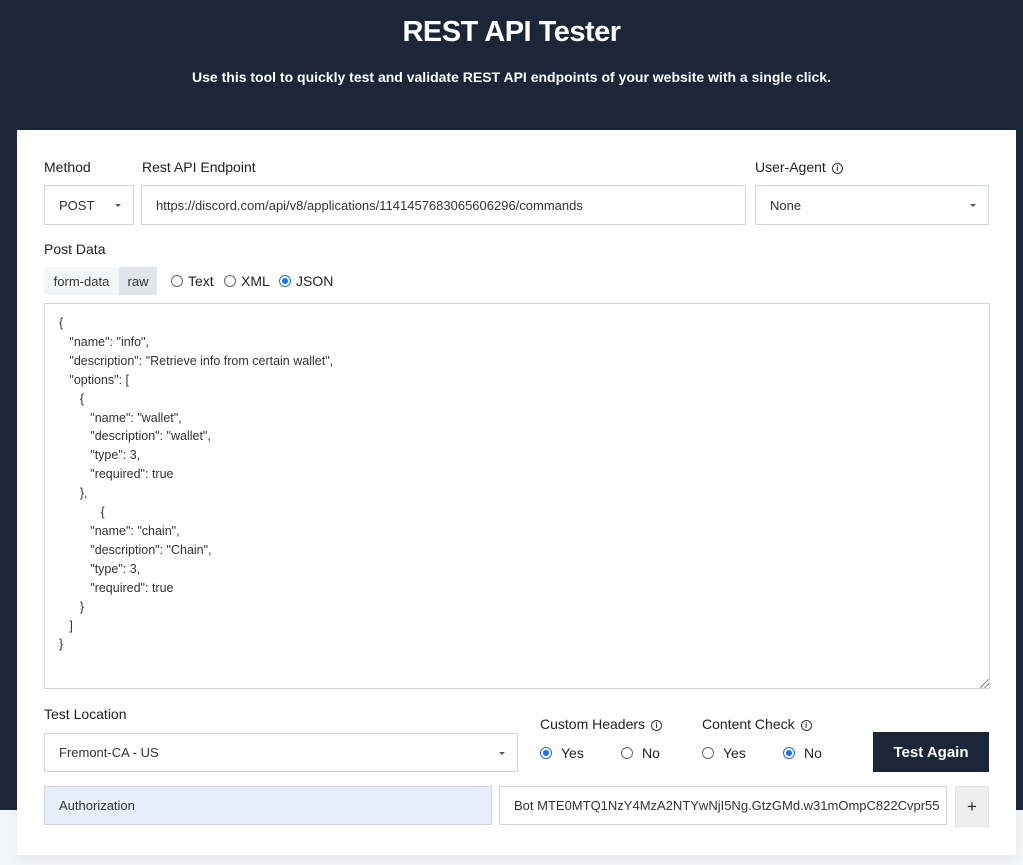 The height and width of the screenshot is (865, 1023). What do you see at coordinates (757, 724) in the screenshot?
I see `content-check-label: Content Check i` at bounding box center [757, 724].